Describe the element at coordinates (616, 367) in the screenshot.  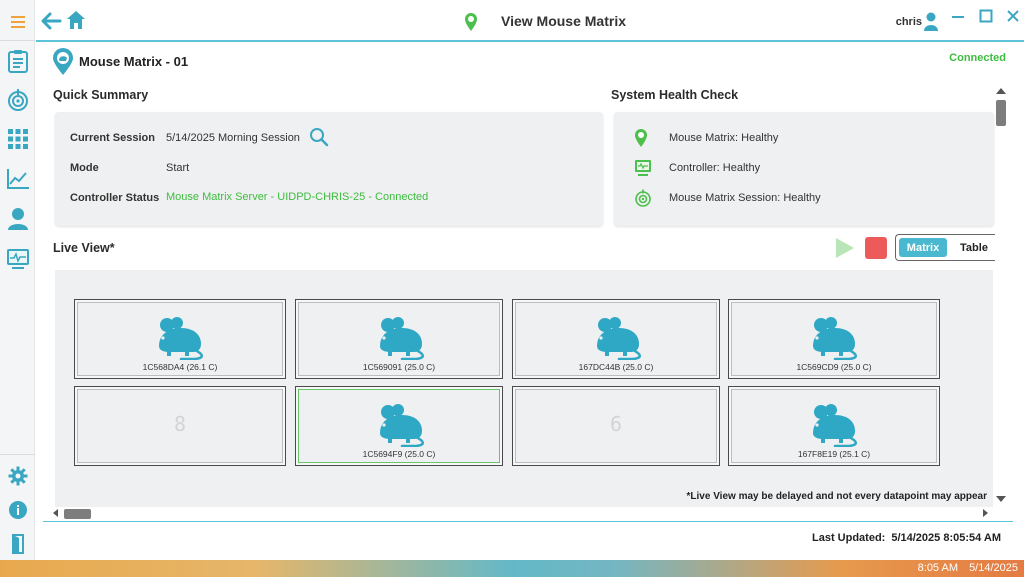
I see `cage-label: 167DC44B (25.0 C)` at that location.